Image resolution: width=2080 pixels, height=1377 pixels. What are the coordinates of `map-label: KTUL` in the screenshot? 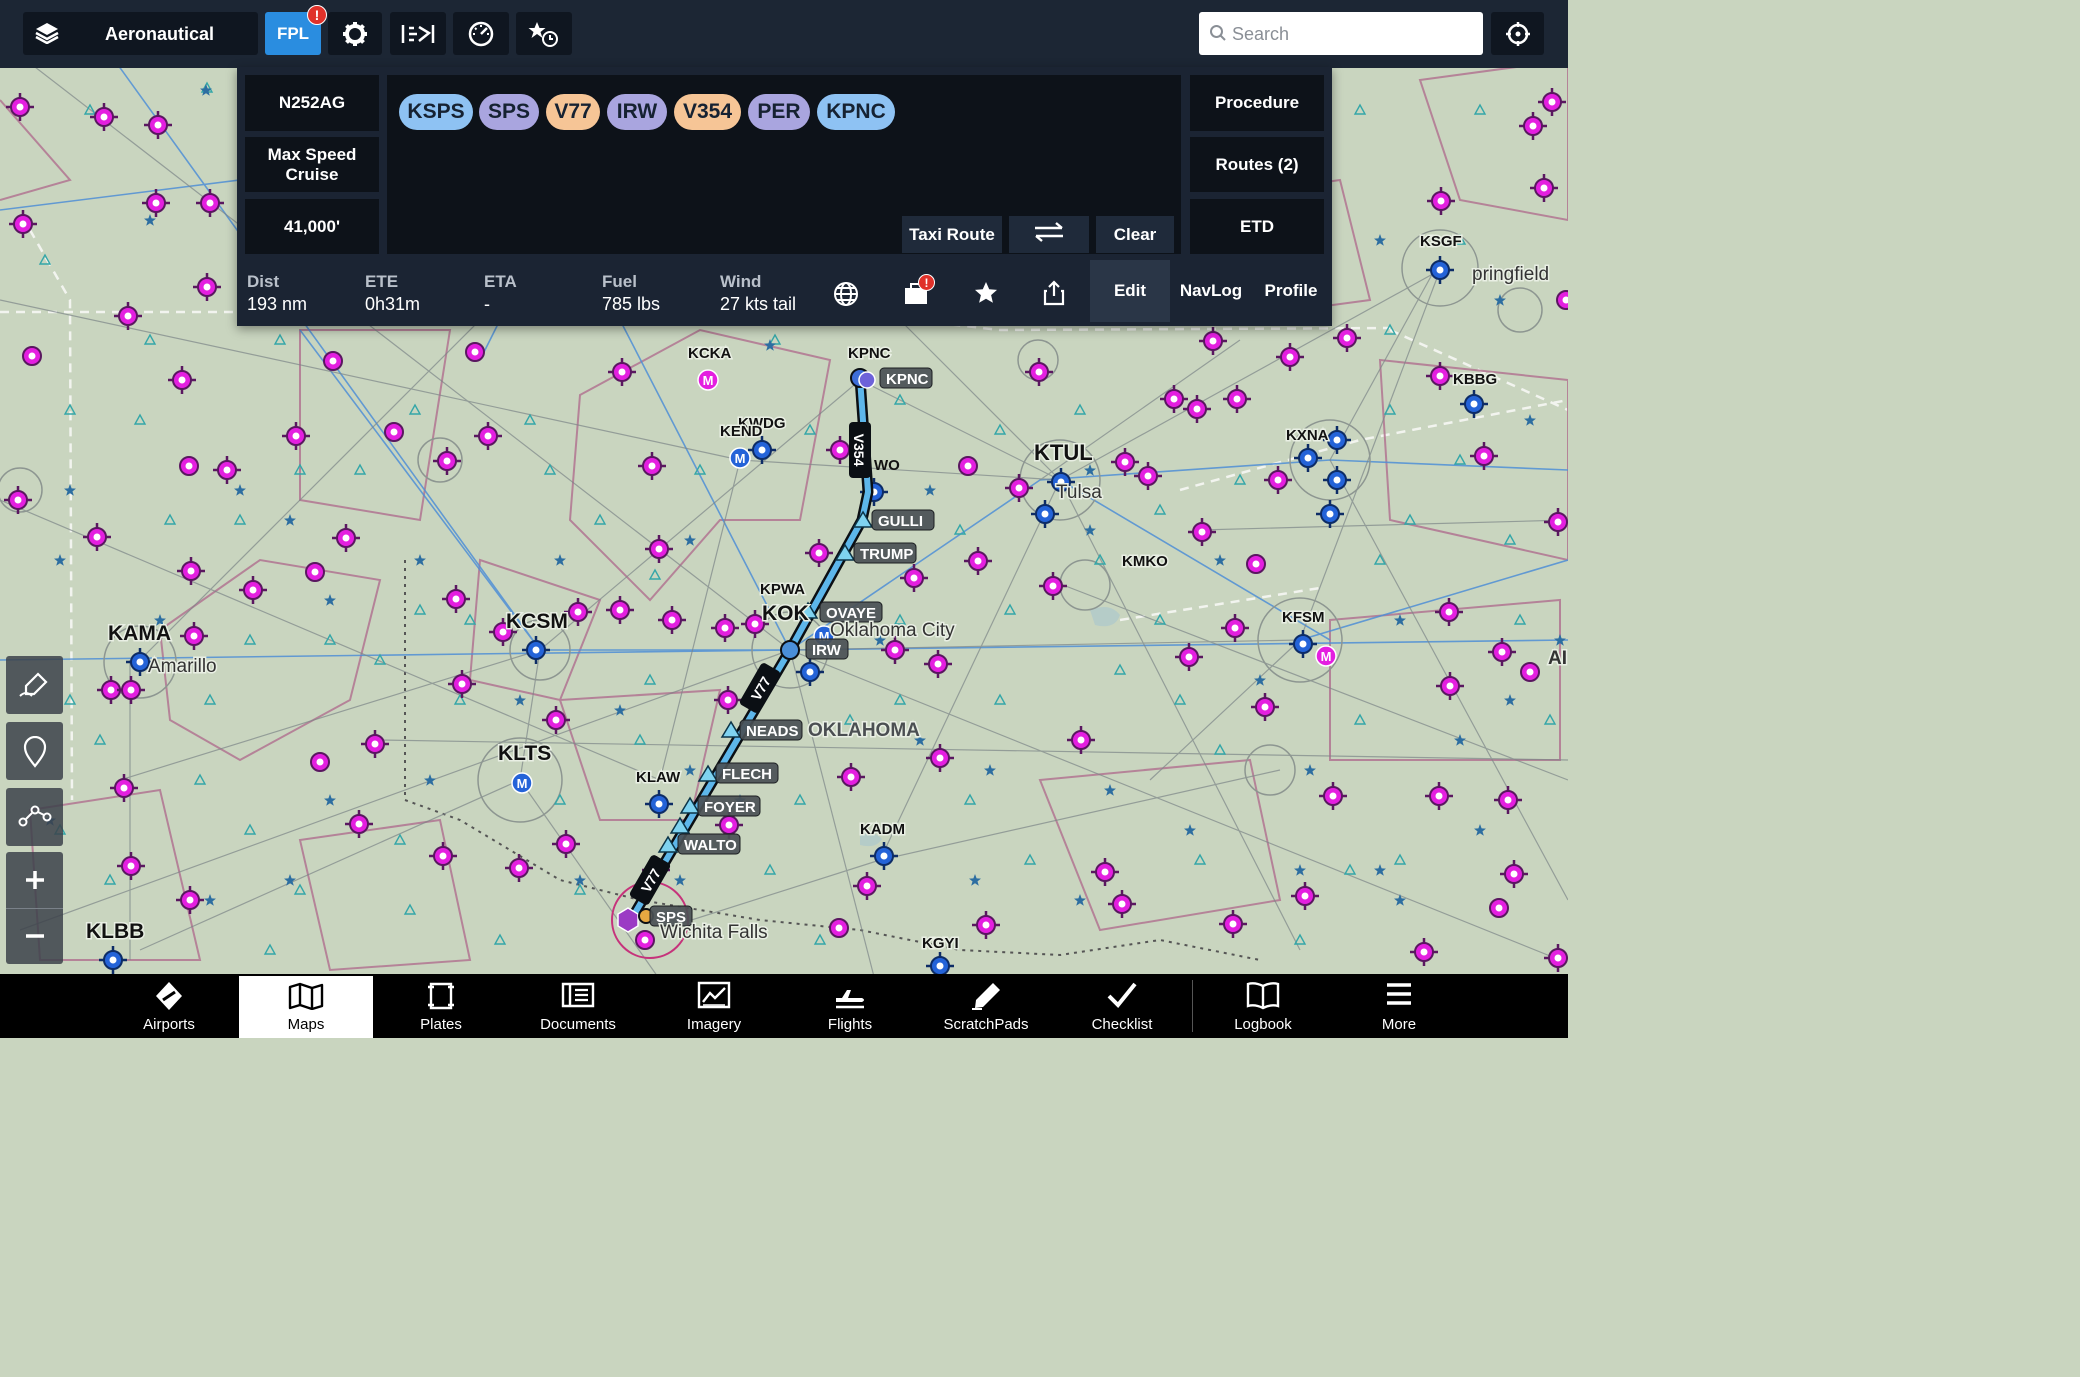 It's located at (1063, 452).